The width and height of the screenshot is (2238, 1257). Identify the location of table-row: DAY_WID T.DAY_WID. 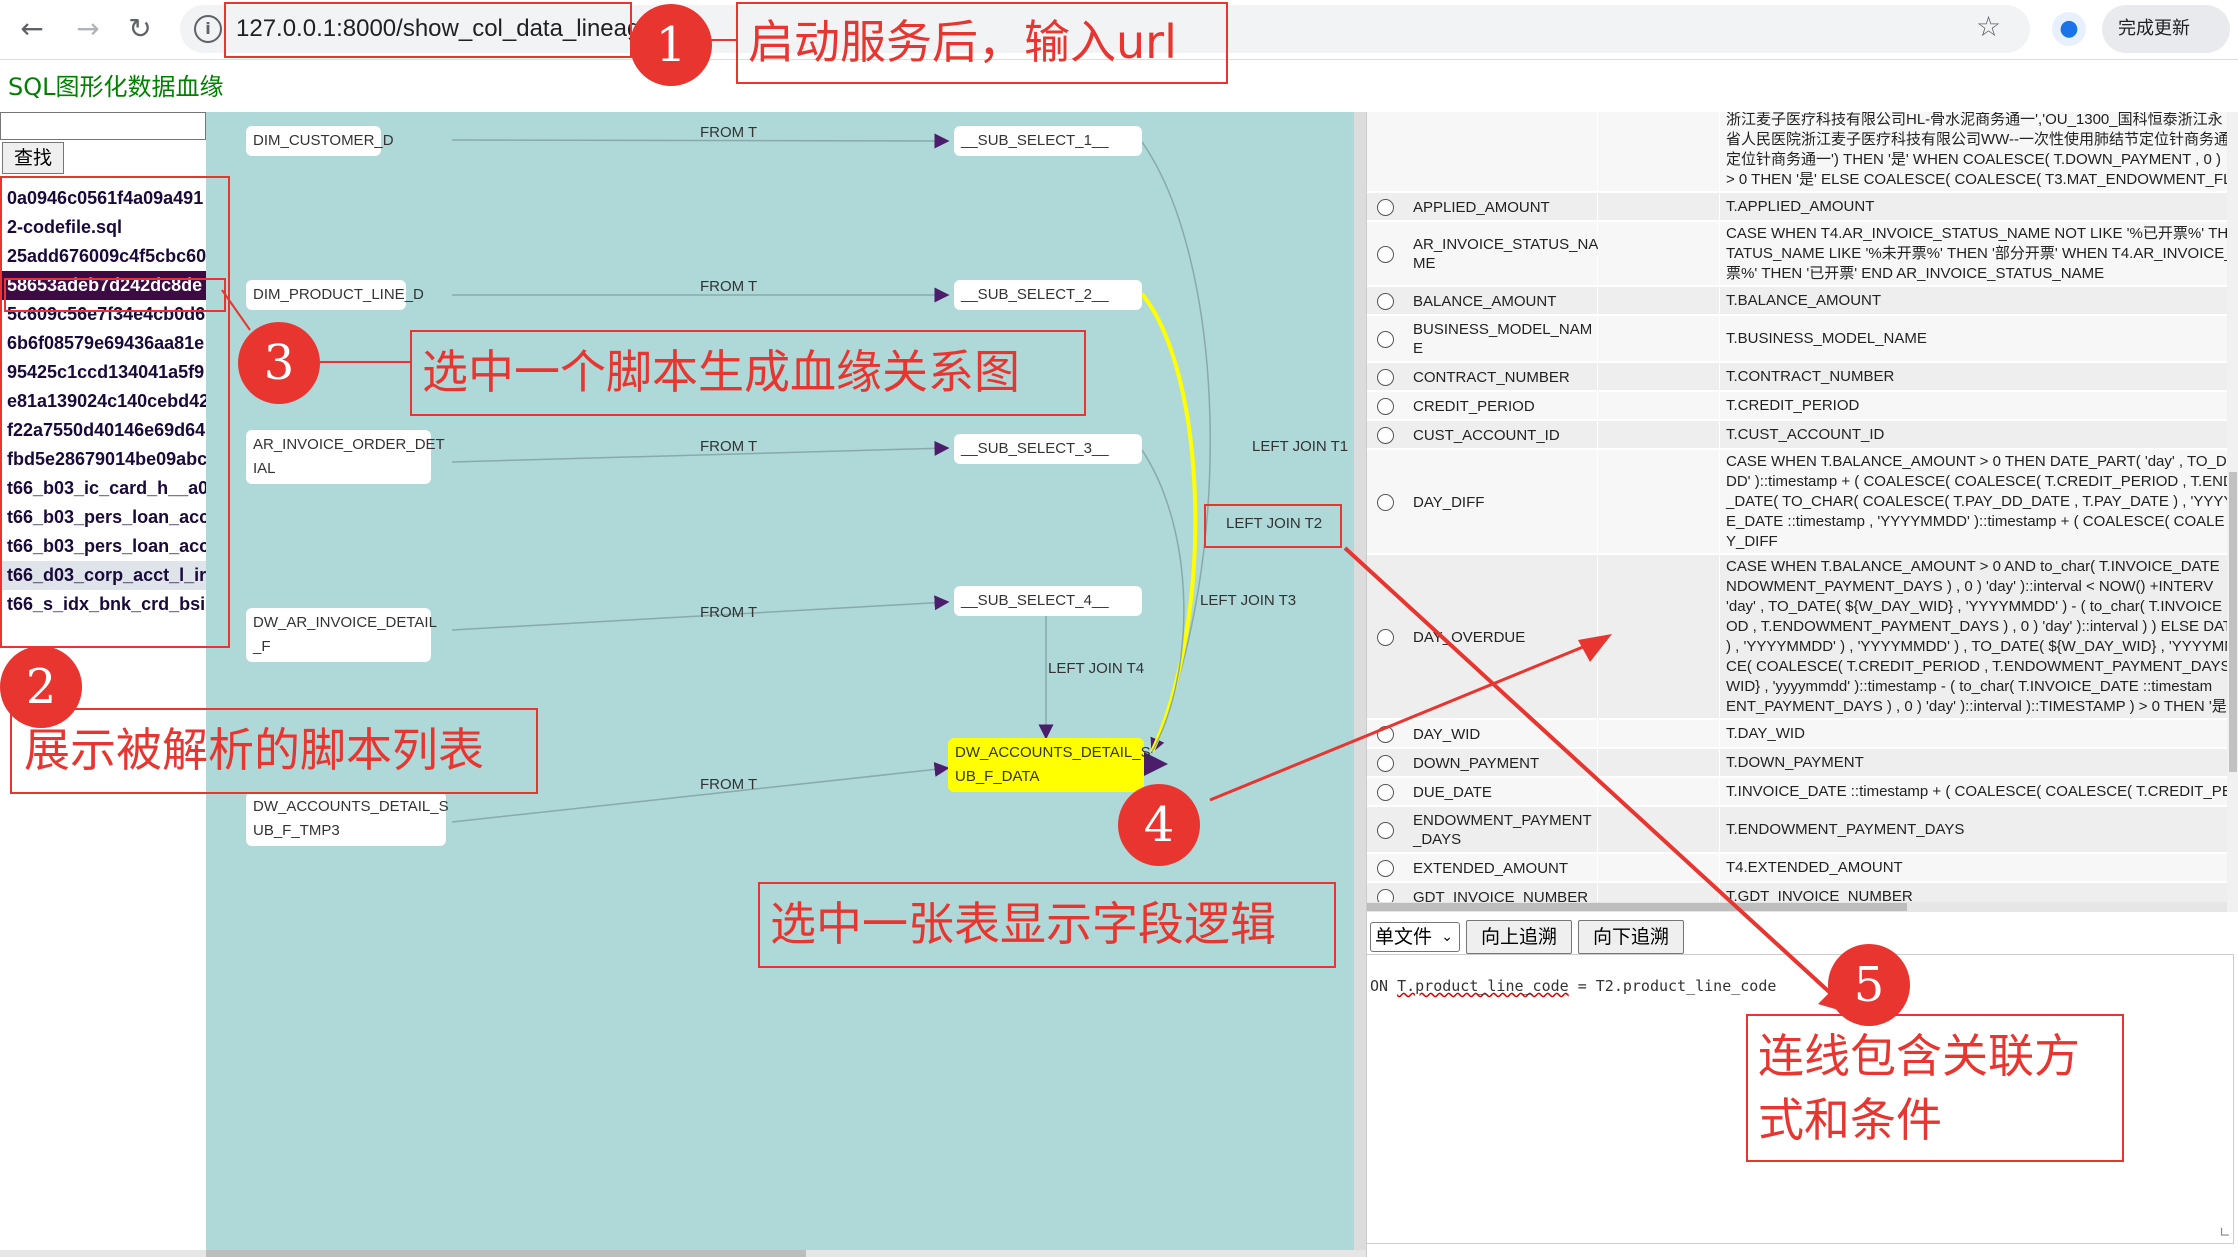
(1797, 734).